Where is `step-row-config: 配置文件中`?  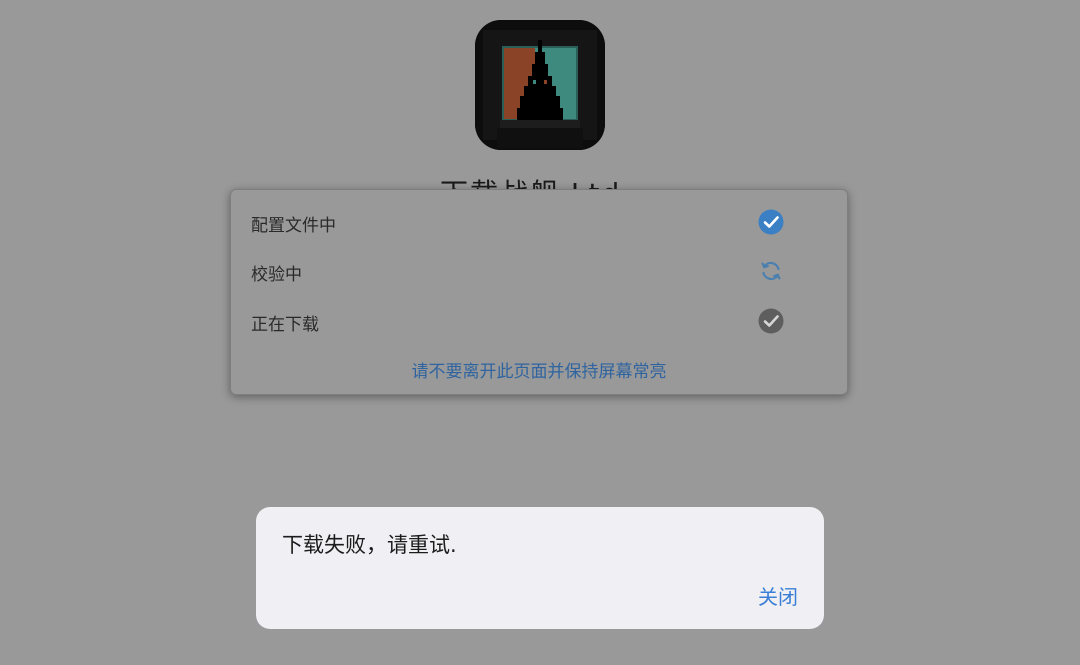 step-row-config: 配置文件中 is located at coordinates (521, 222).